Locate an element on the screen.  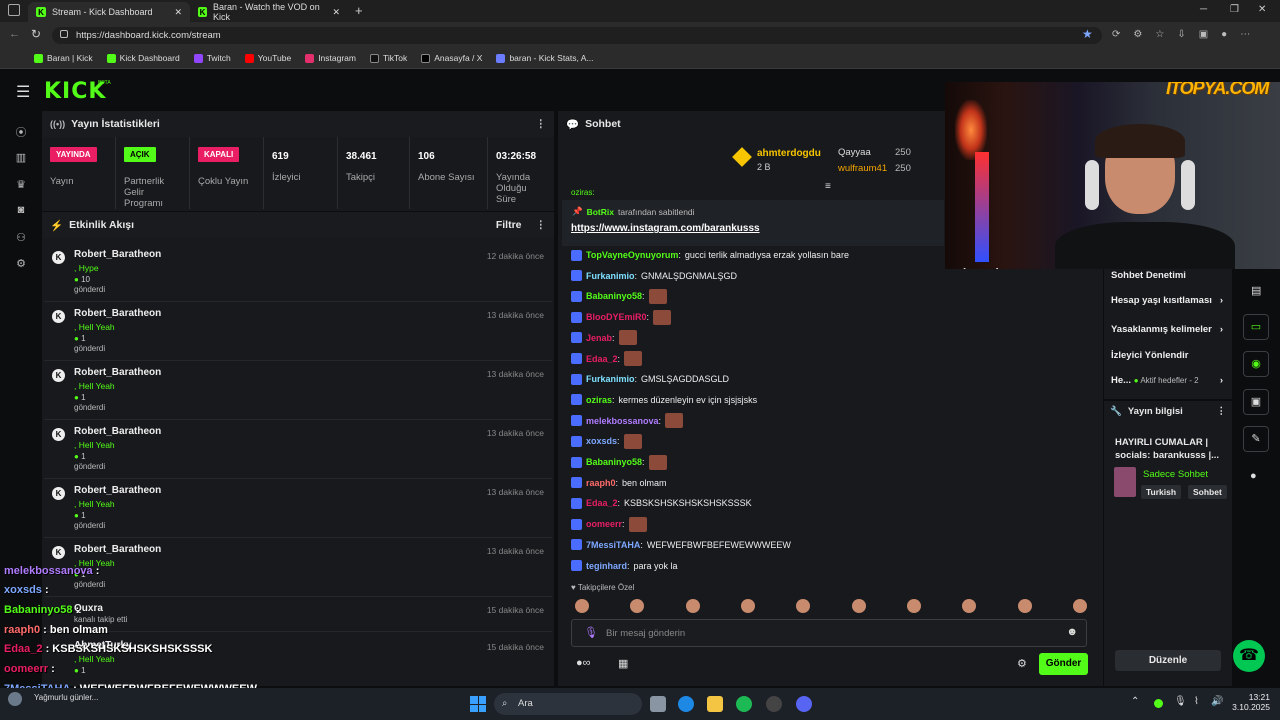
tab-vod: K Baran - Watch the VOD on Kick ✕ is located at coordinates (269, 12).